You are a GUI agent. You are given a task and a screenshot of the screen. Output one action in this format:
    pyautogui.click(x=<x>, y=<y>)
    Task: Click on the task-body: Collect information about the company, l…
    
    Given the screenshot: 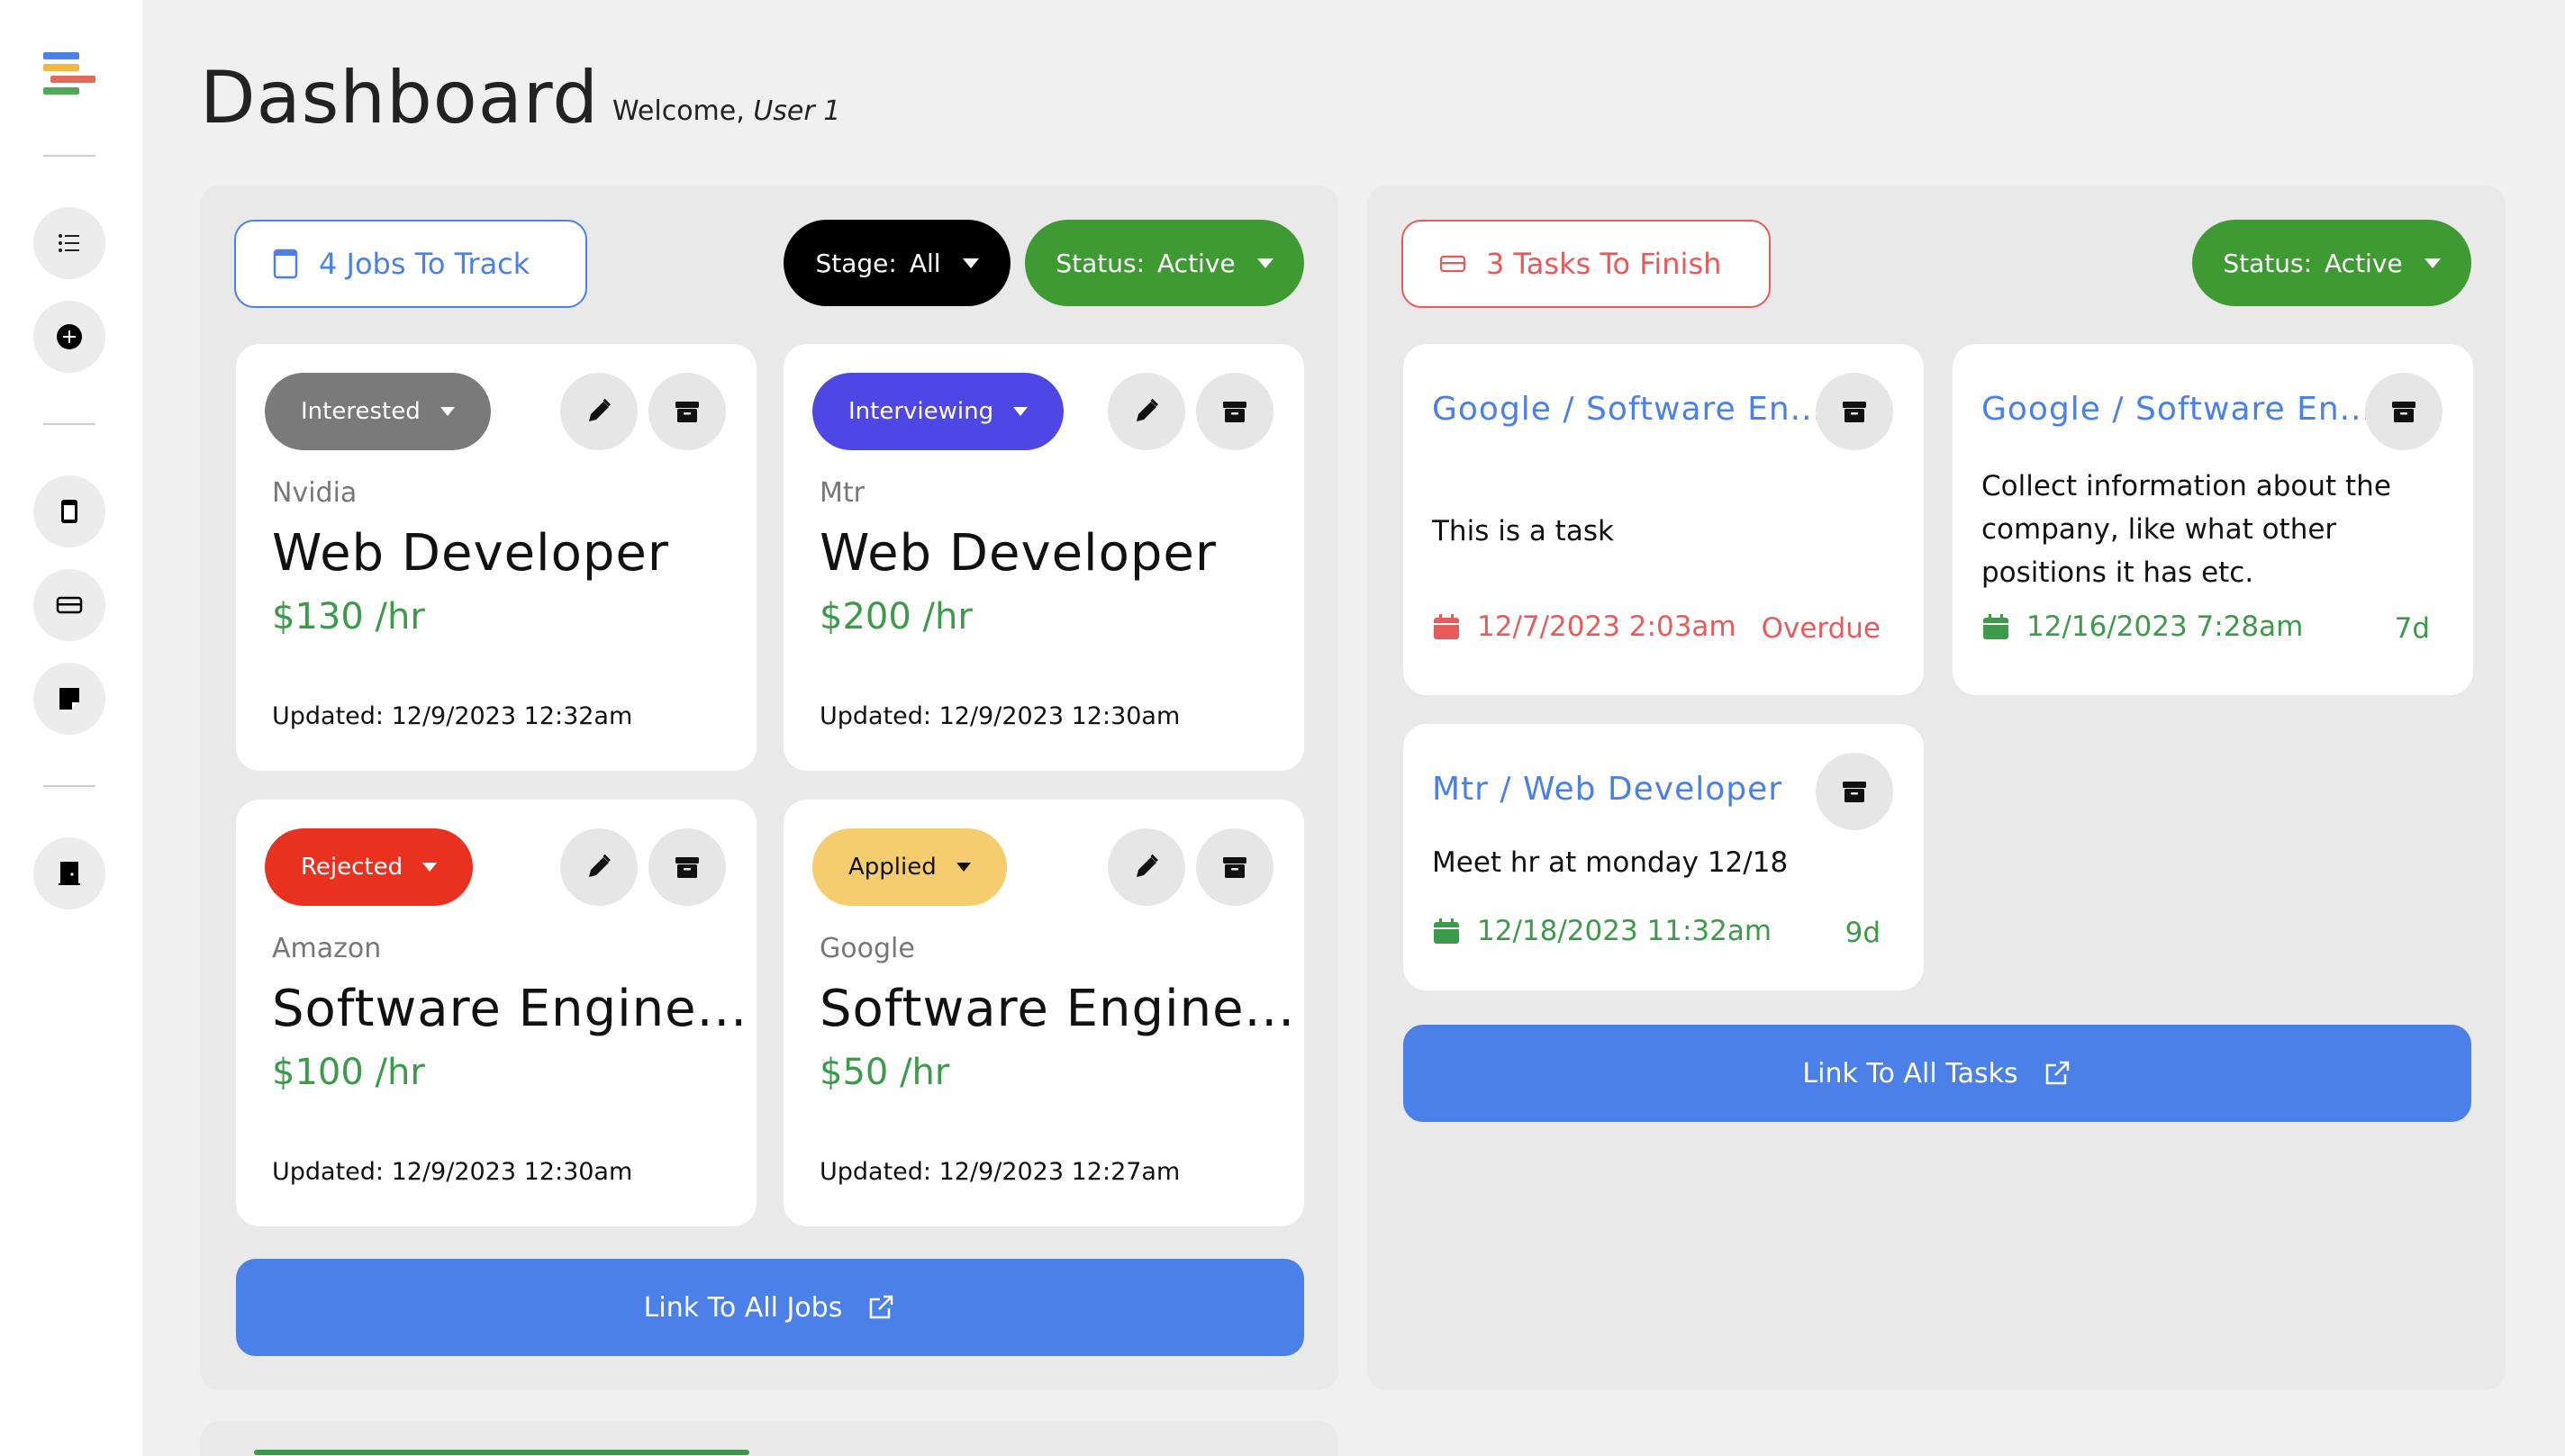 What is the action you would take?
    pyautogui.click(x=2186, y=530)
    